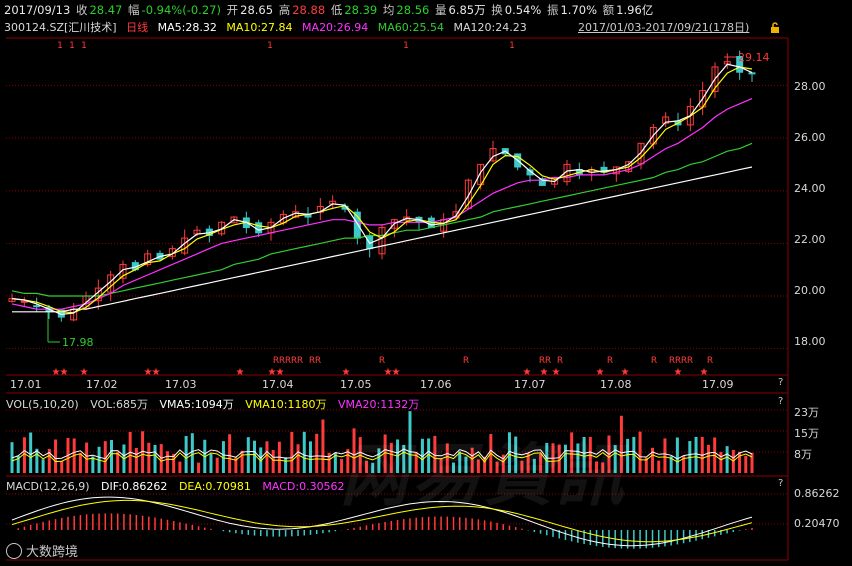 The height and width of the screenshot is (566, 852). What do you see at coordinates (102, 384) in the screenshot?
I see `month-label: 17.02` at bounding box center [102, 384].